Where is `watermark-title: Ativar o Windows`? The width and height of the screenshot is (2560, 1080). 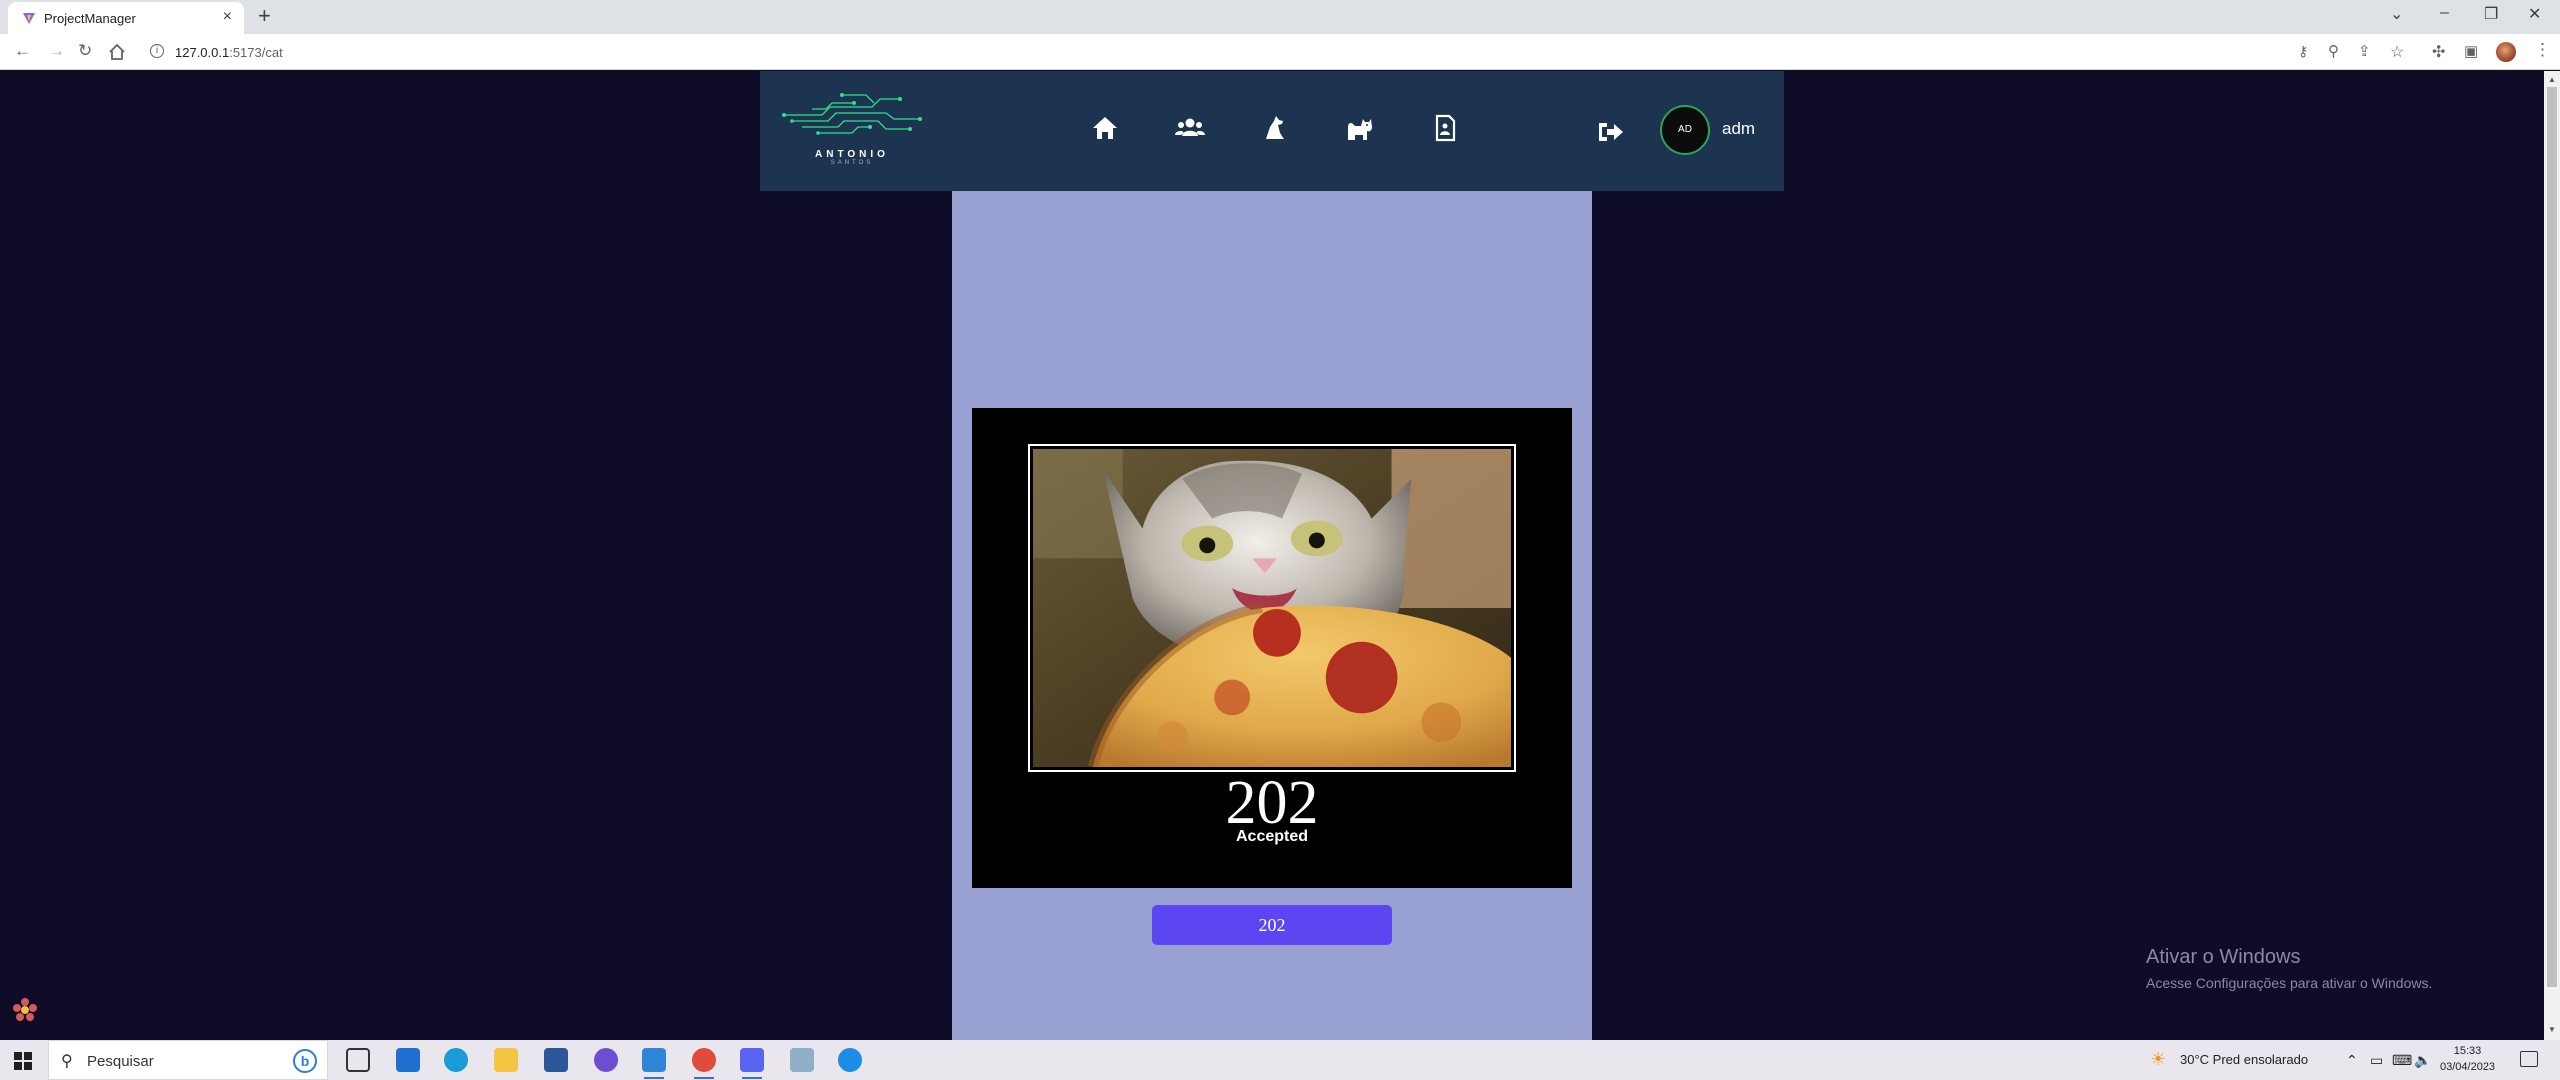
watermark-title: Ativar o Windows is located at coordinates (2223, 957).